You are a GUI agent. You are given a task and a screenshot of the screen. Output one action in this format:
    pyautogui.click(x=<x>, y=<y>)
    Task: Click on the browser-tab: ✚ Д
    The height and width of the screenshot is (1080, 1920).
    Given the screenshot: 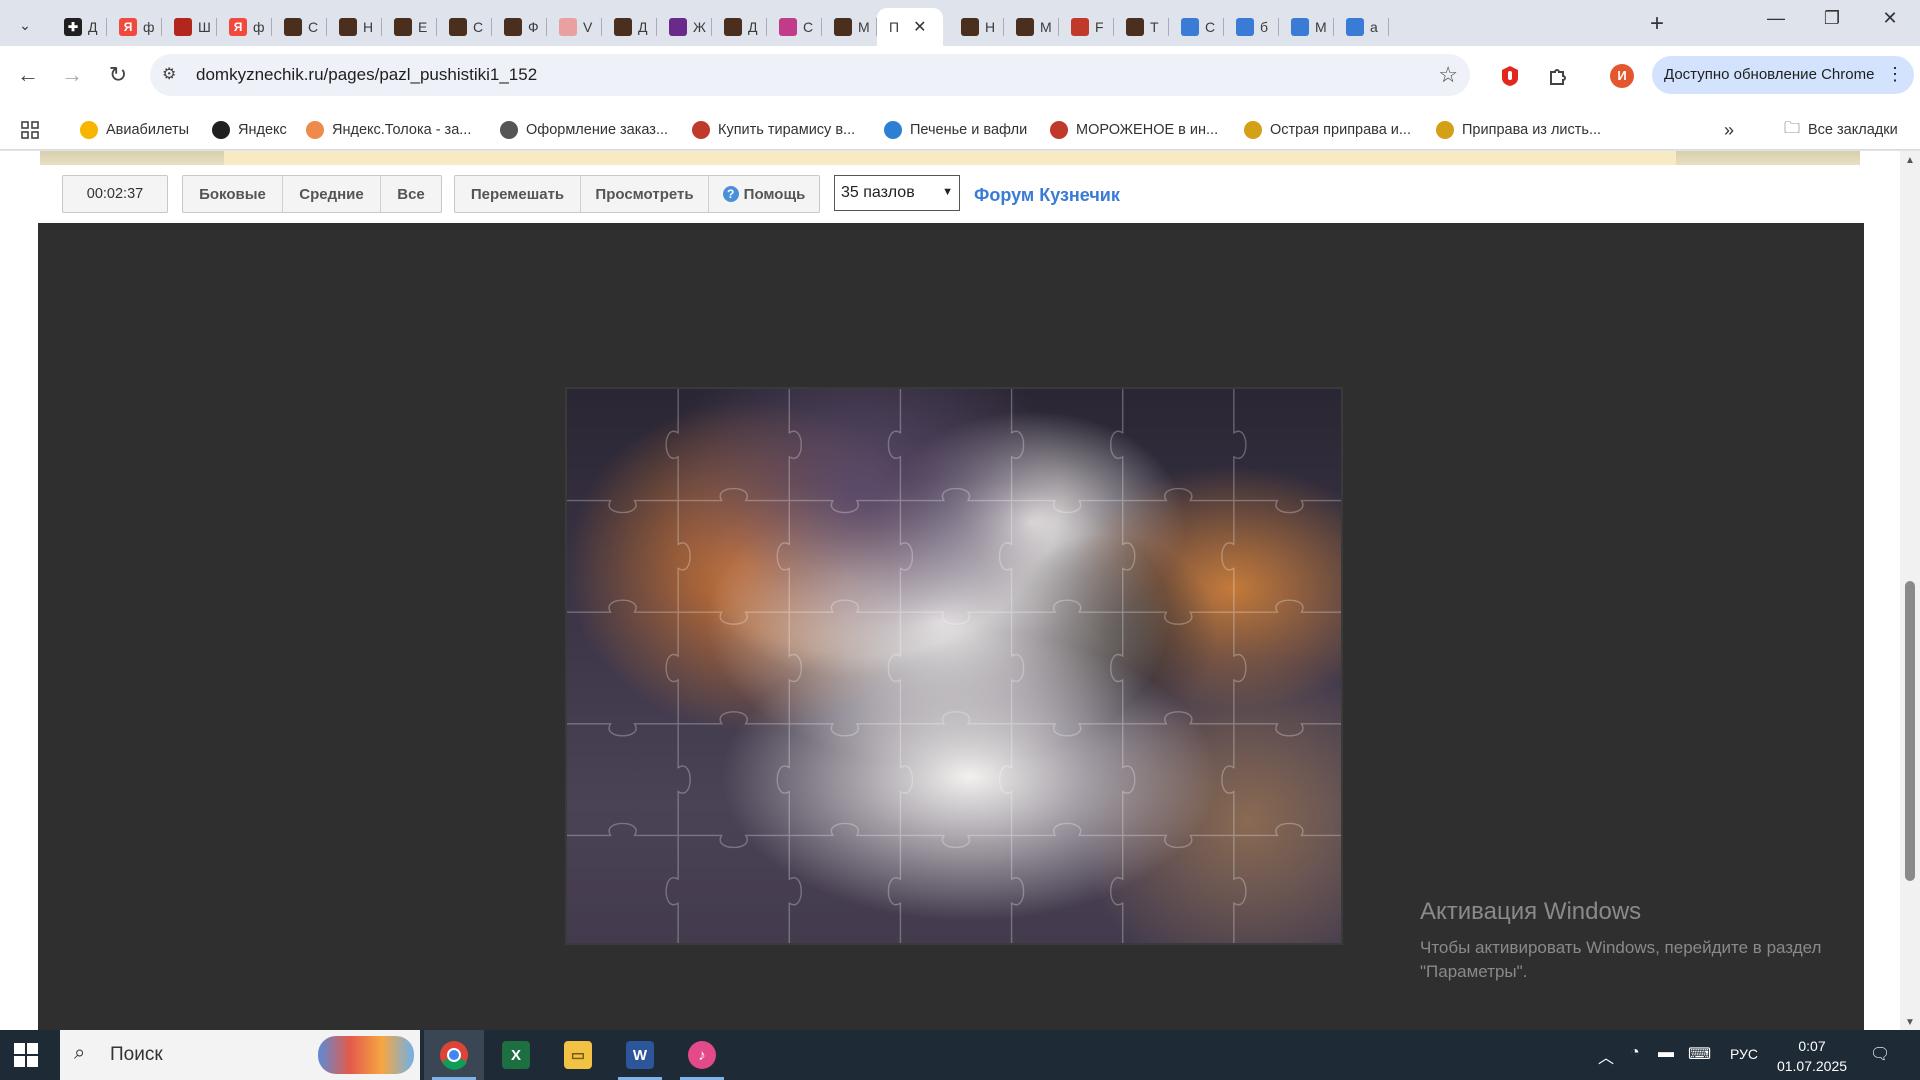 What is the action you would take?
    pyautogui.click(x=79, y=27)
    